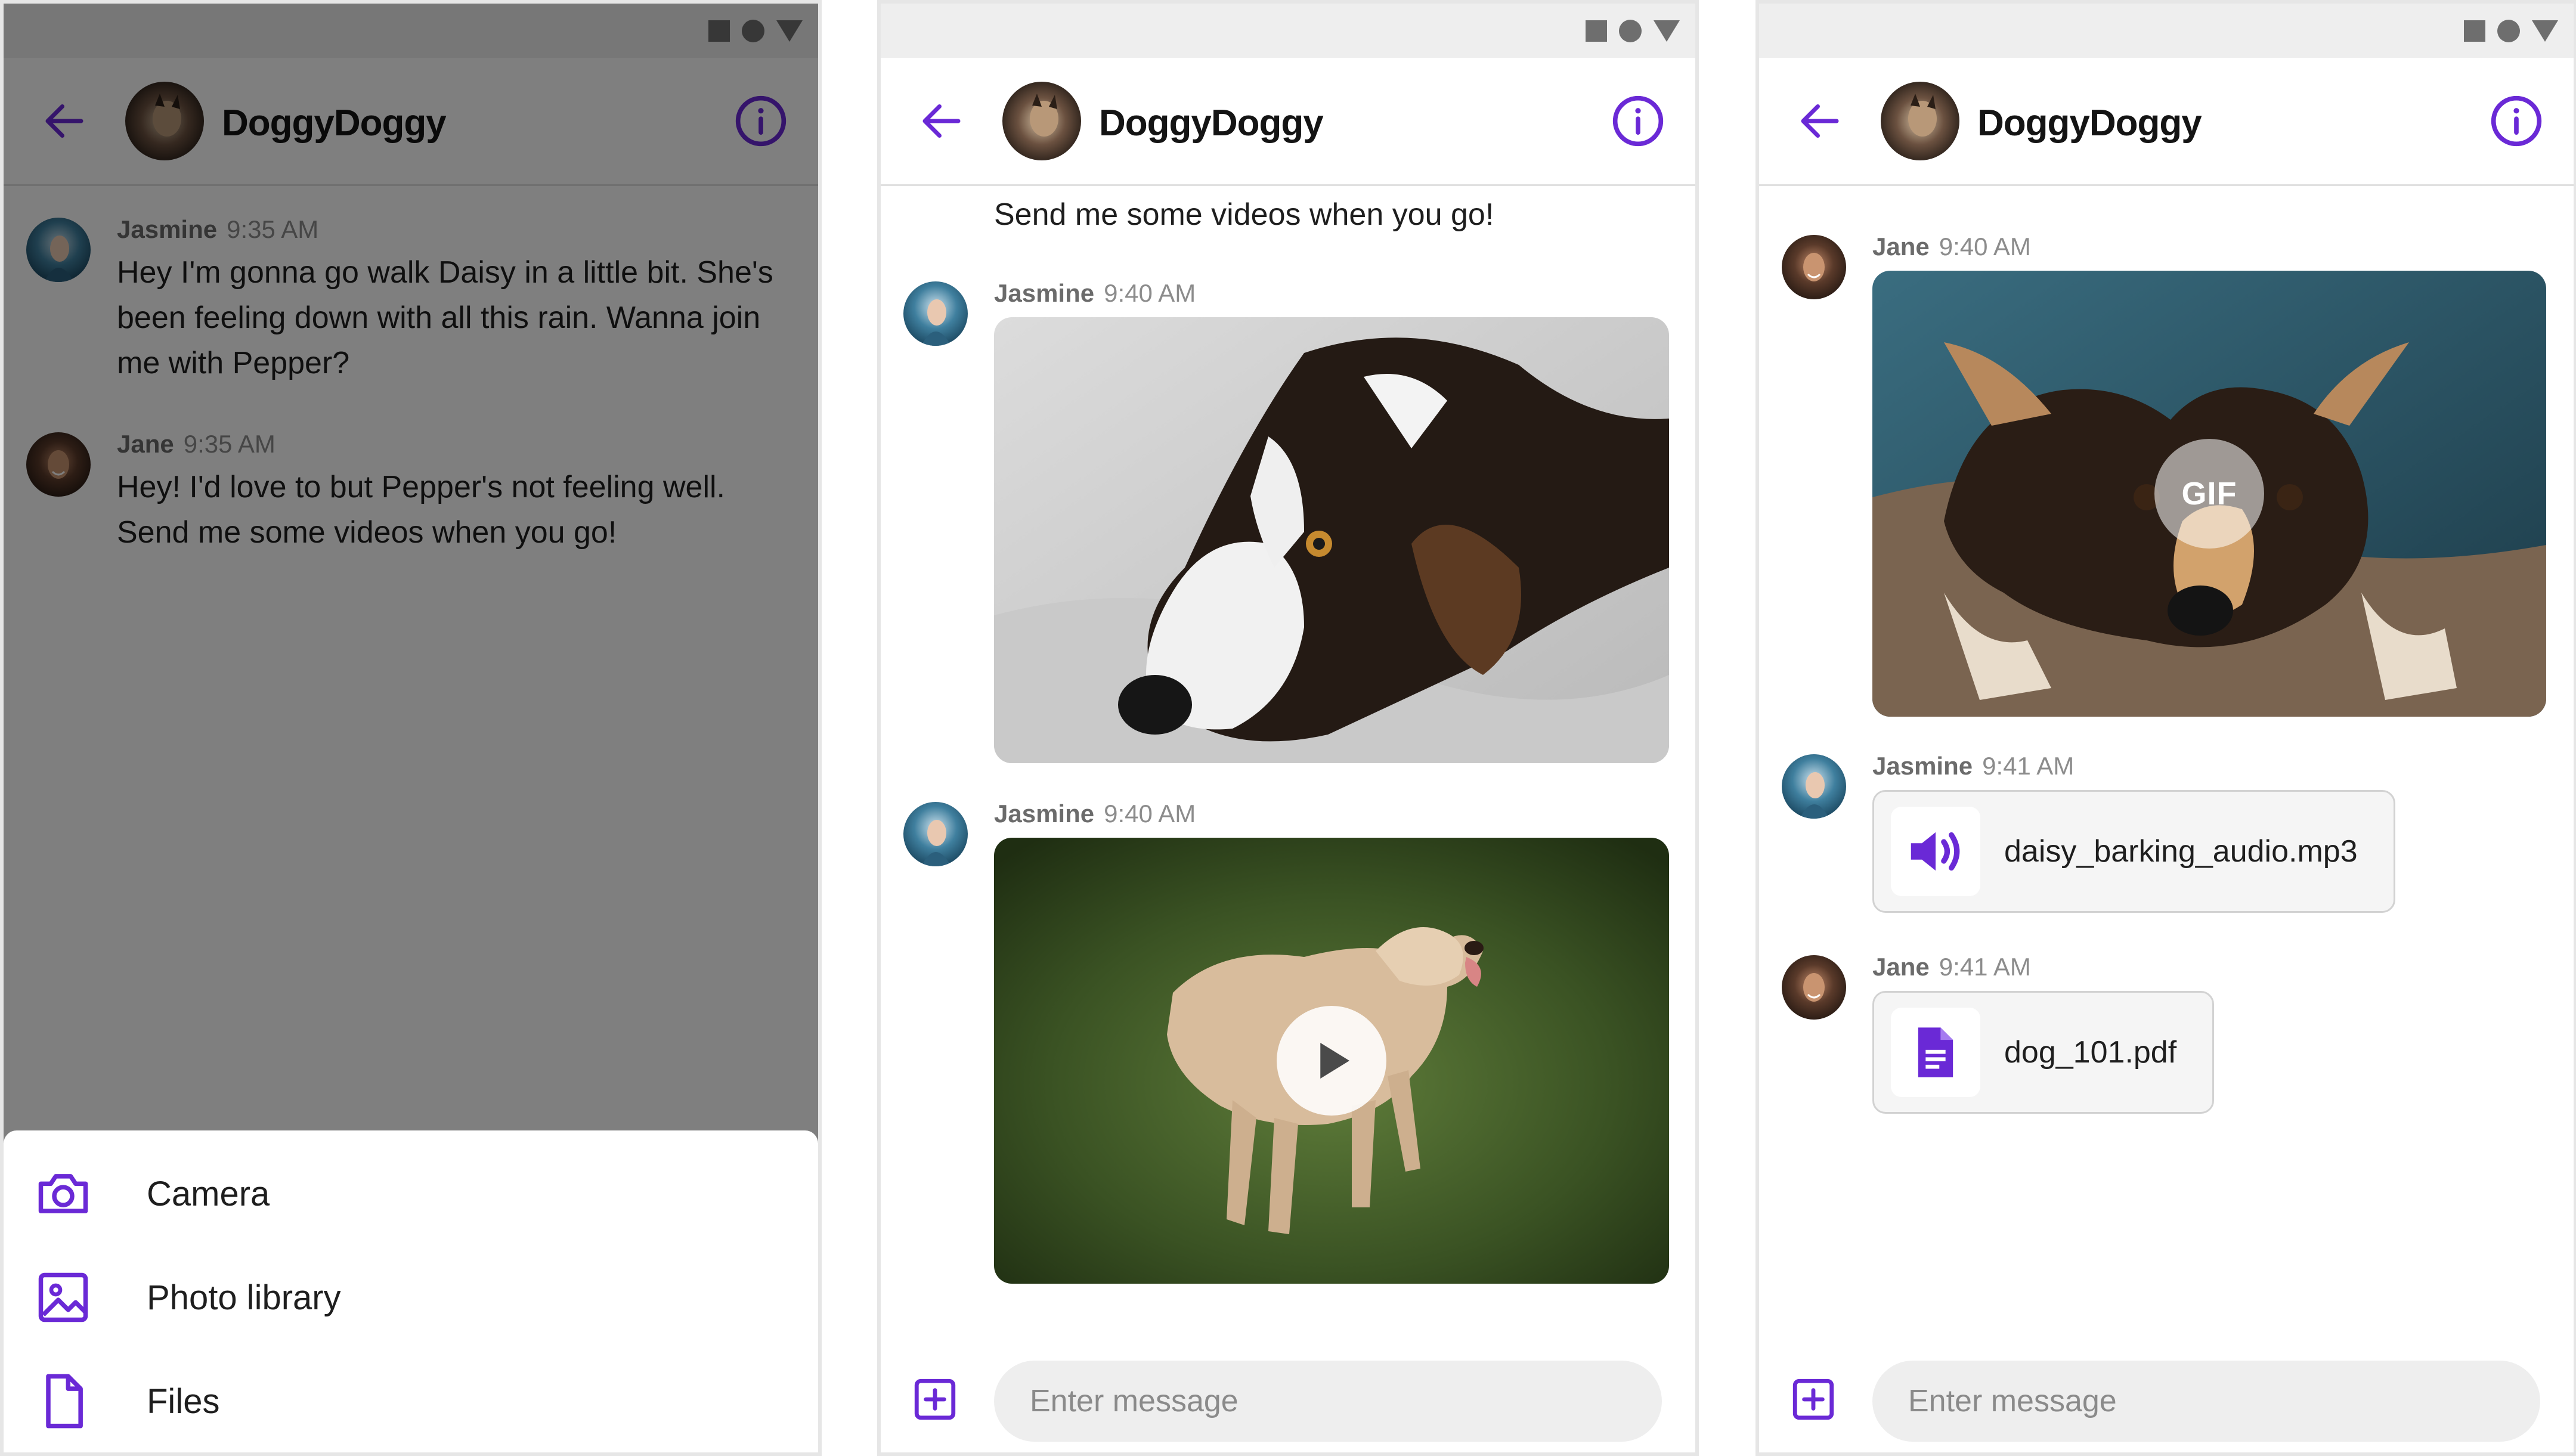  I want to click on attachment-sheet: Camera Photo library Files, so click(411, 1291).